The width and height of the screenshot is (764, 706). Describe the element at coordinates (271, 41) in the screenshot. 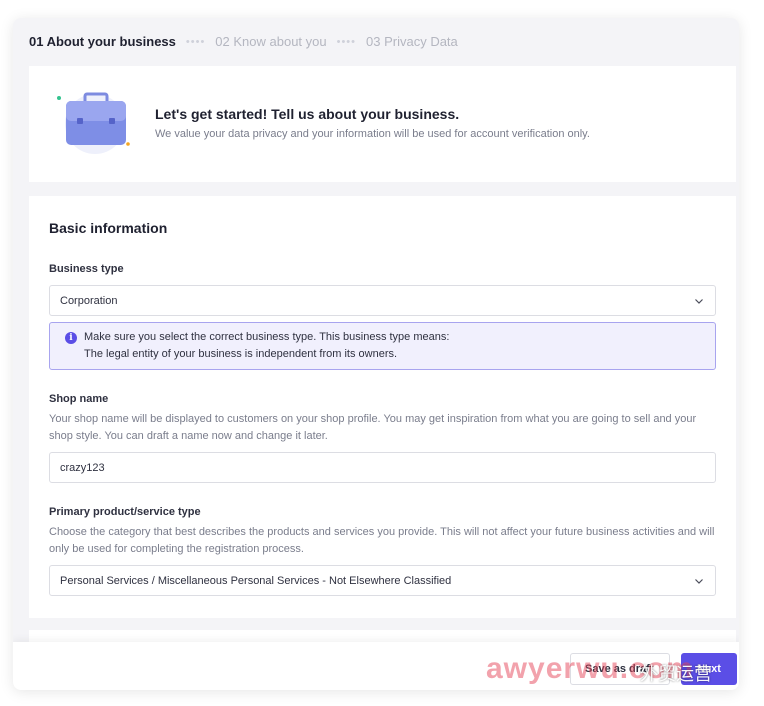

I see `step-2: 02 Know about you` at that location.